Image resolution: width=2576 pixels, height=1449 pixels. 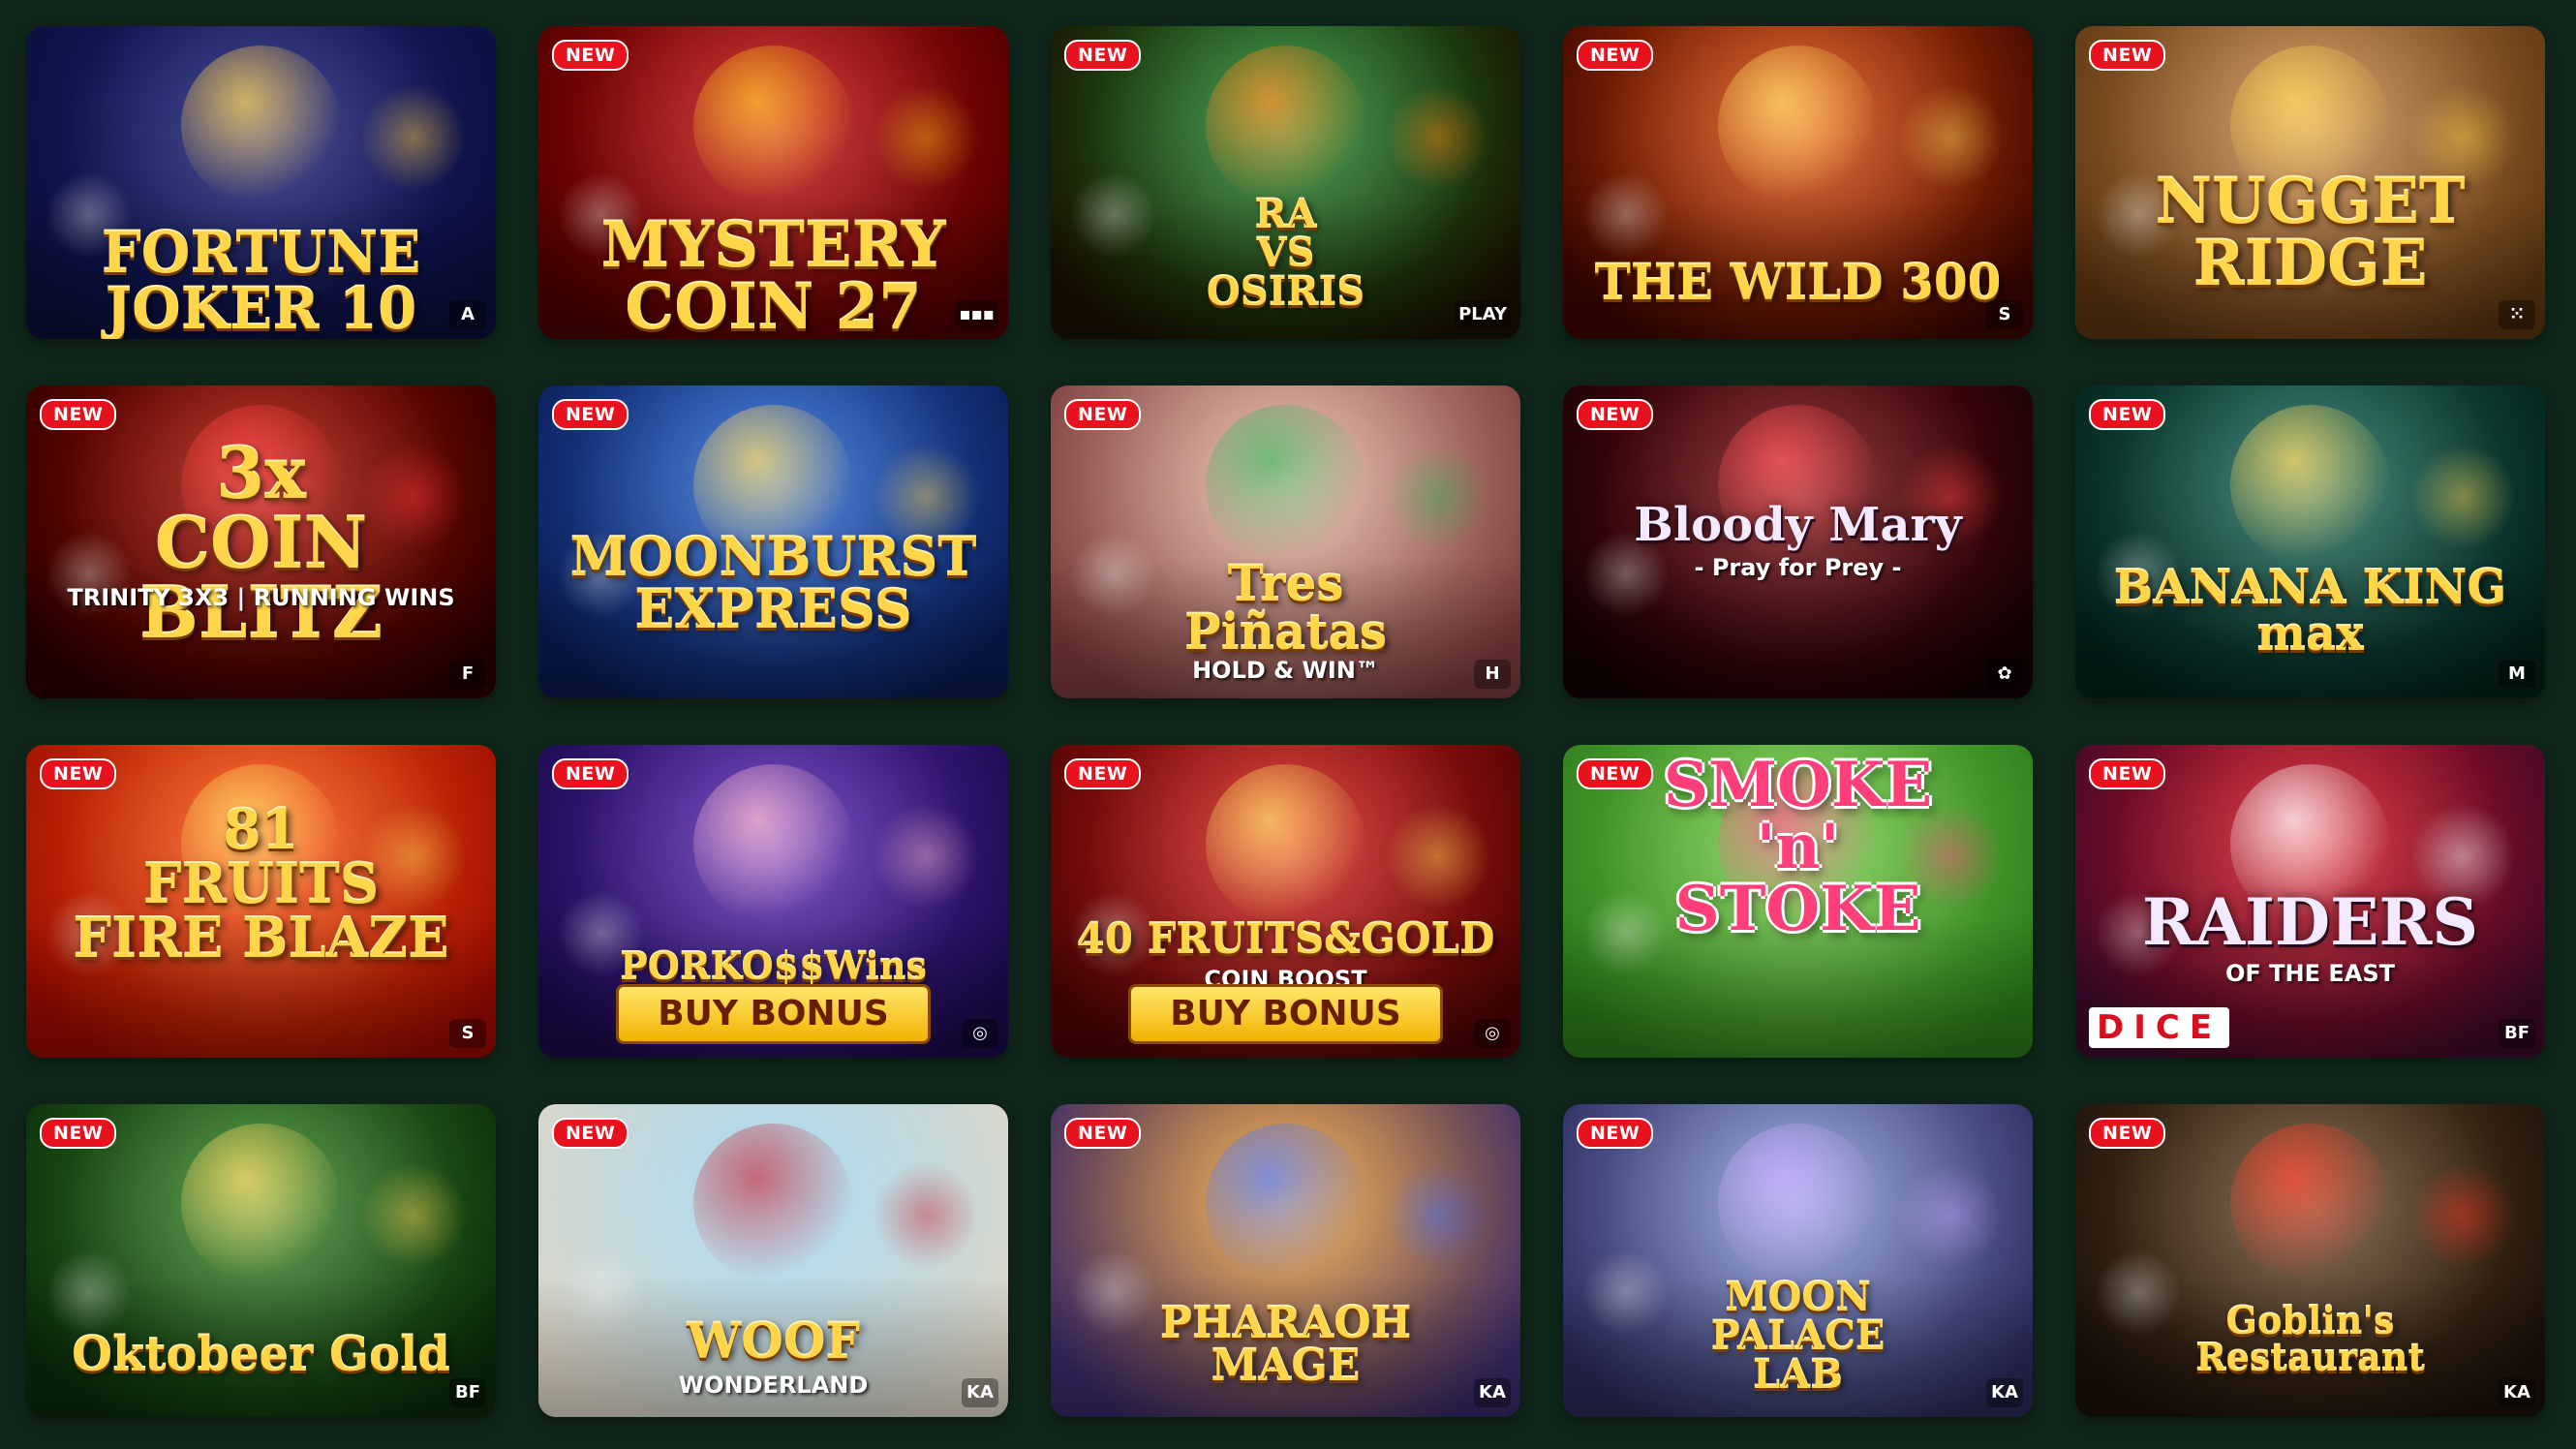 What do you see at coordinates (261, 1355) in the screenshot?
I see `game-title: Oktobeer Gold` at bounding box center [261, 1355].